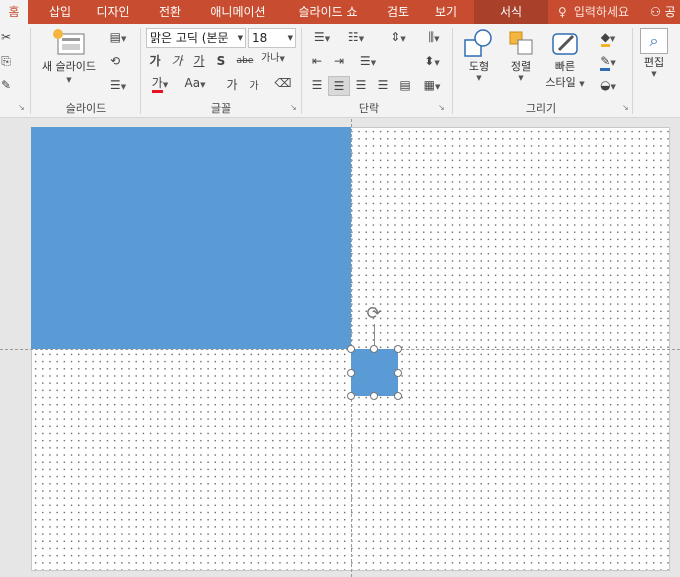 This screenshot has width=680, height=577. I want to click on align-text-icon: ⬍▼, so click(432, 62).